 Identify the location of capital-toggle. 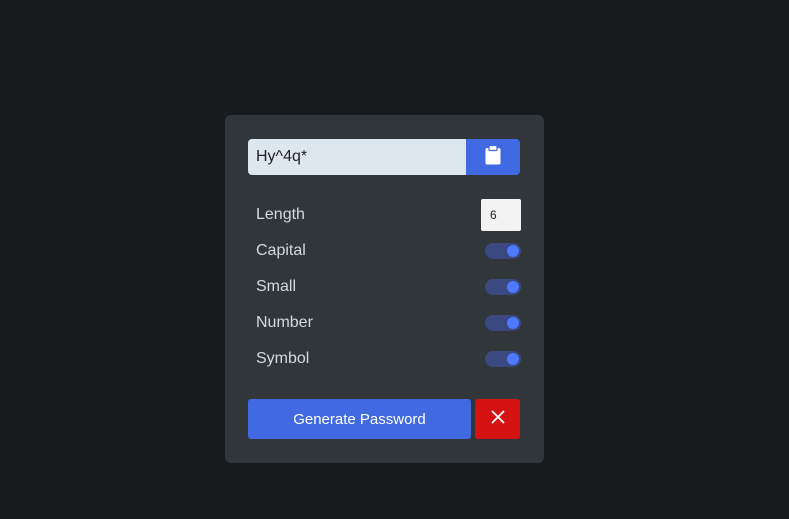
(503, 251).